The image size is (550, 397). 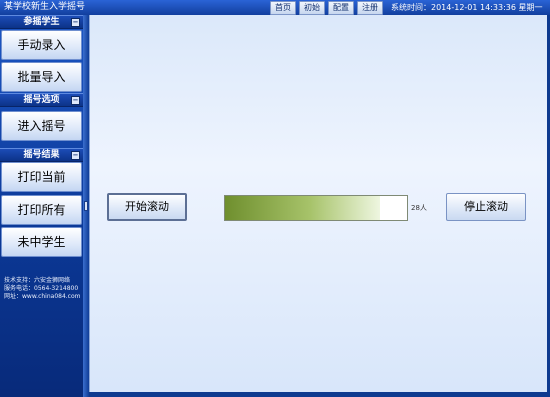 I want to click on section-header-results: 摇号结果 −, so click(x=41, y=155).